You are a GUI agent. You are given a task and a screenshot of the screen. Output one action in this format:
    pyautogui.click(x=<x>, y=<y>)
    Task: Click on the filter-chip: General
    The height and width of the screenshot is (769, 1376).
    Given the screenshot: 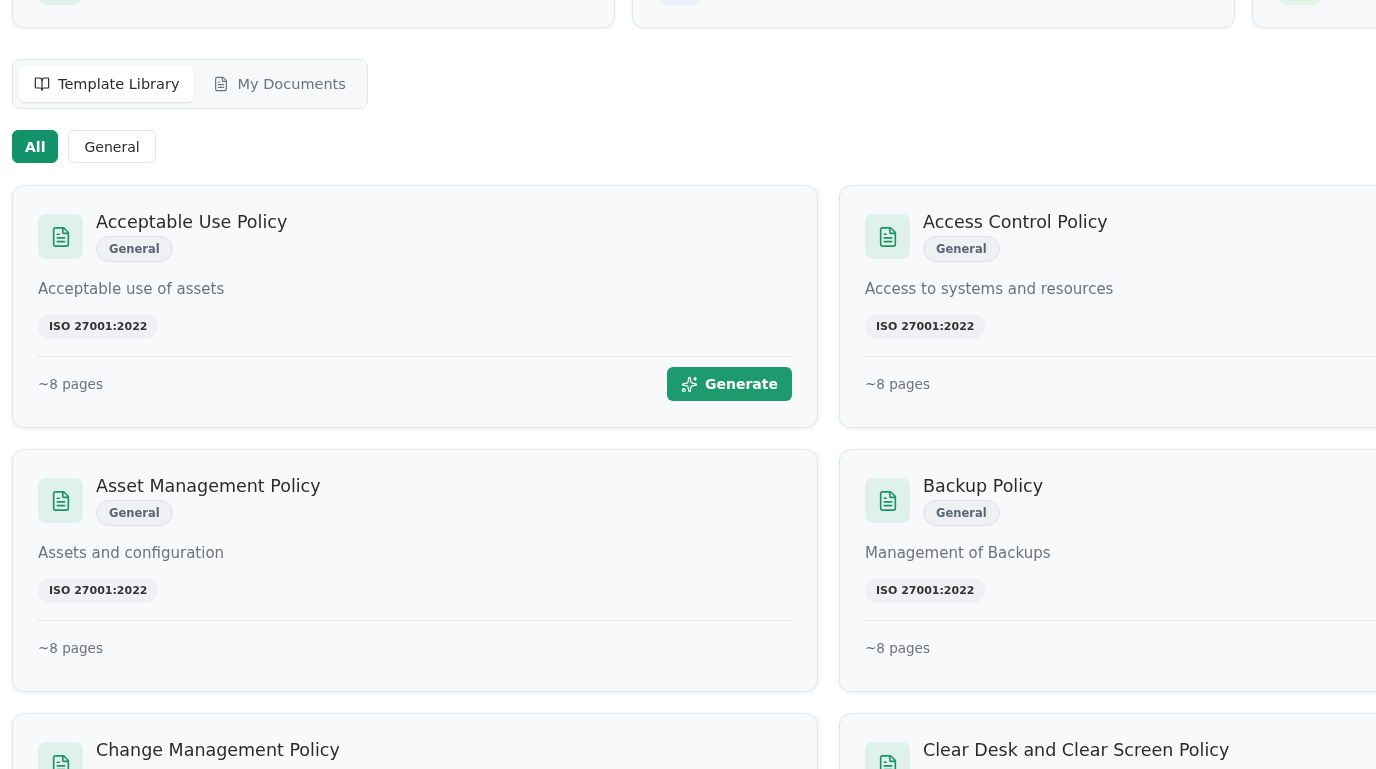 What is the action you would take?
    pyautogui.click(x=112, y=146)
    